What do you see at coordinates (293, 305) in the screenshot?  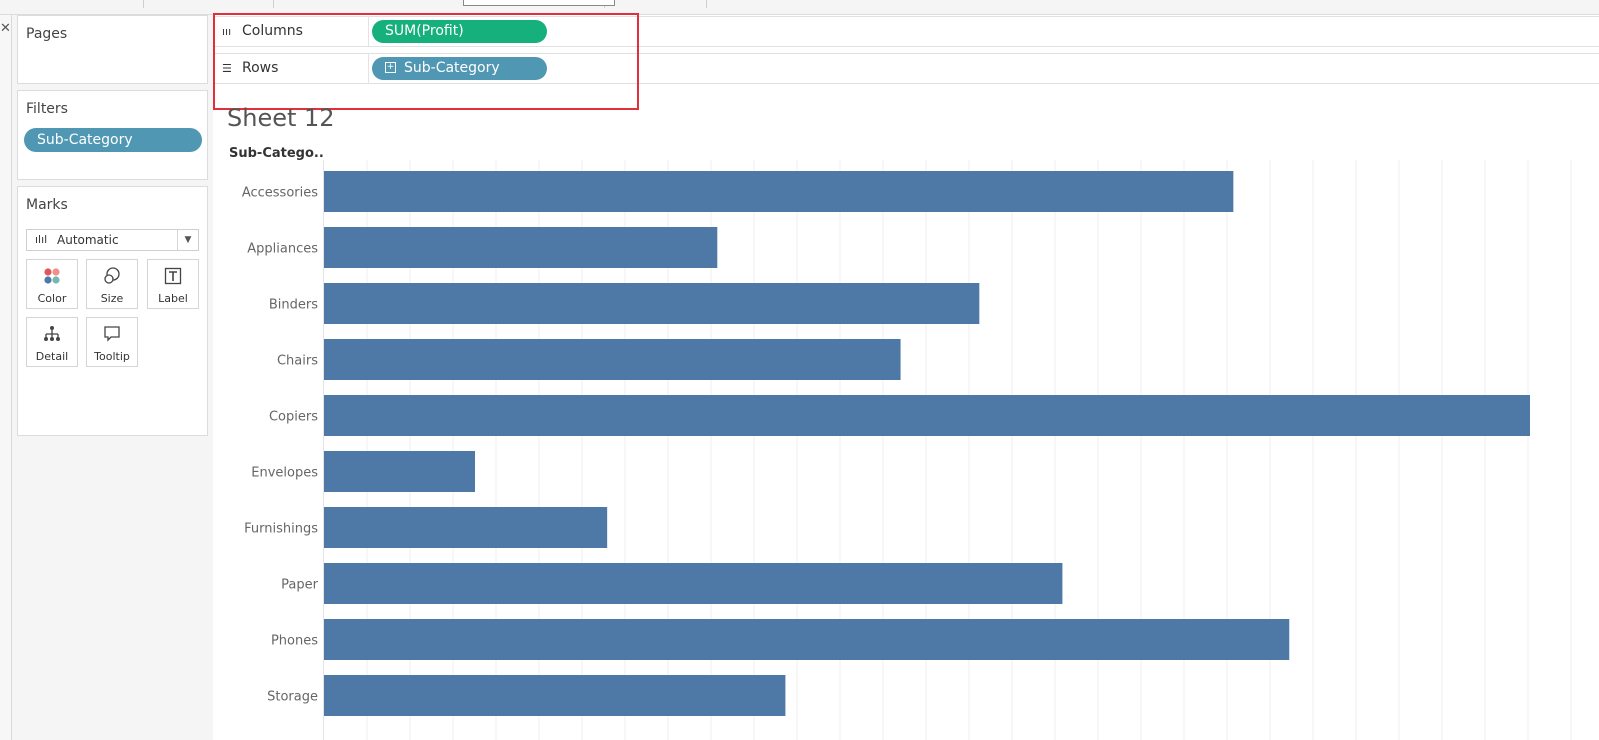 I see `category-label: Binders` at bounding box center [293, 305].